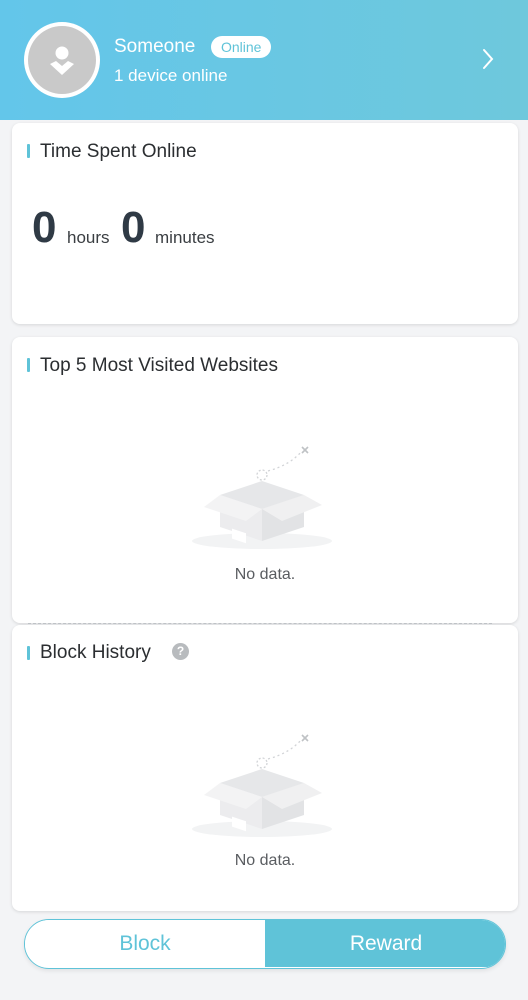 This screenshot has width=528, height=1000. Describe the element at coordinates (264, 60) in the screenshot. I see `profile-header: Someone Online 1 device online` at that location.